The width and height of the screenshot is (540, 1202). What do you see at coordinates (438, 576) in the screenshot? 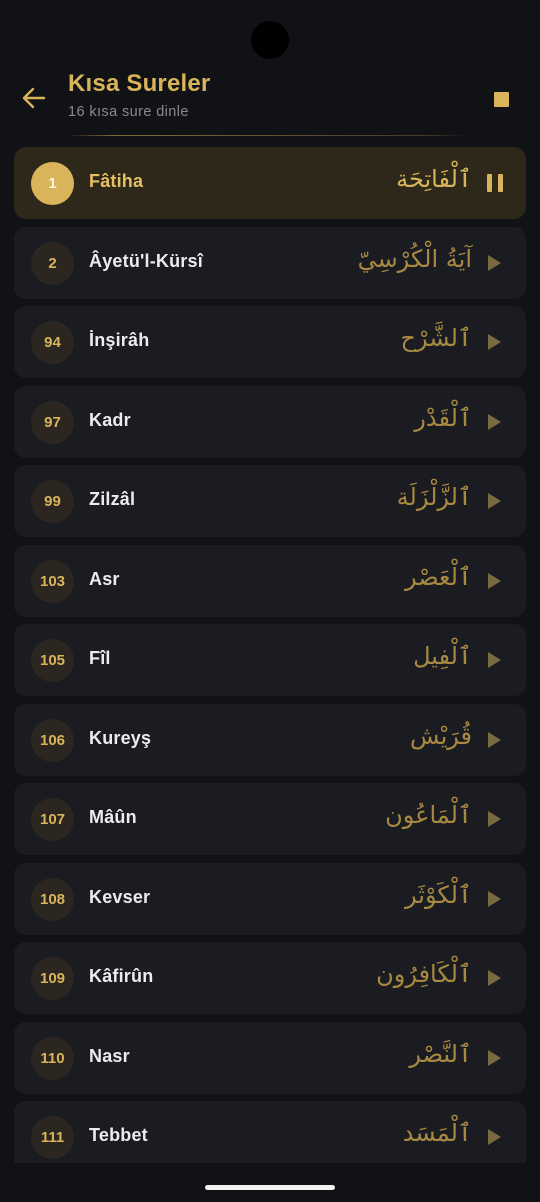
I see `surah-arabic-name: ٱلْعَصْر` at bounding box center [438, 576].